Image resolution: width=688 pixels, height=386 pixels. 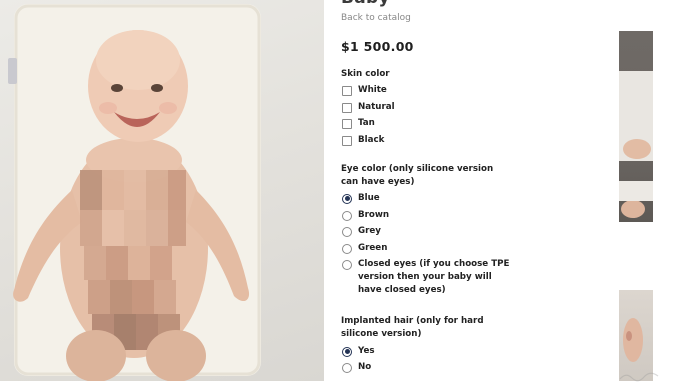 I want to click on option-label: Tan, so click(x=366, y=123).